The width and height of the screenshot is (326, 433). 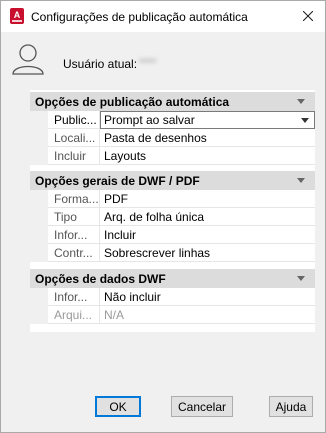 I want to click on ok-button: OK, so click(x=118, y=406).